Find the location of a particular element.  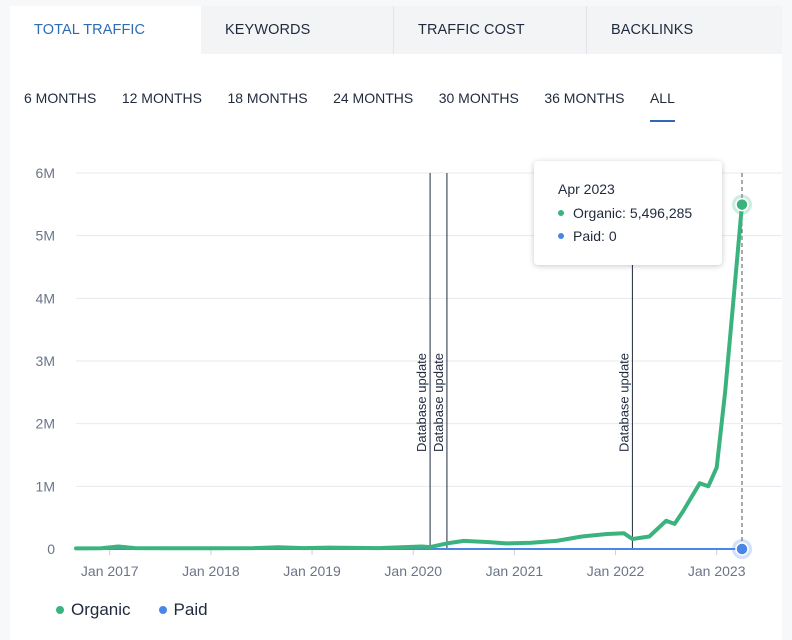

chart-tooltip: Apr 2023 Organic: 5,496,285 Paid: 0 is located at coordinates (628, 213).